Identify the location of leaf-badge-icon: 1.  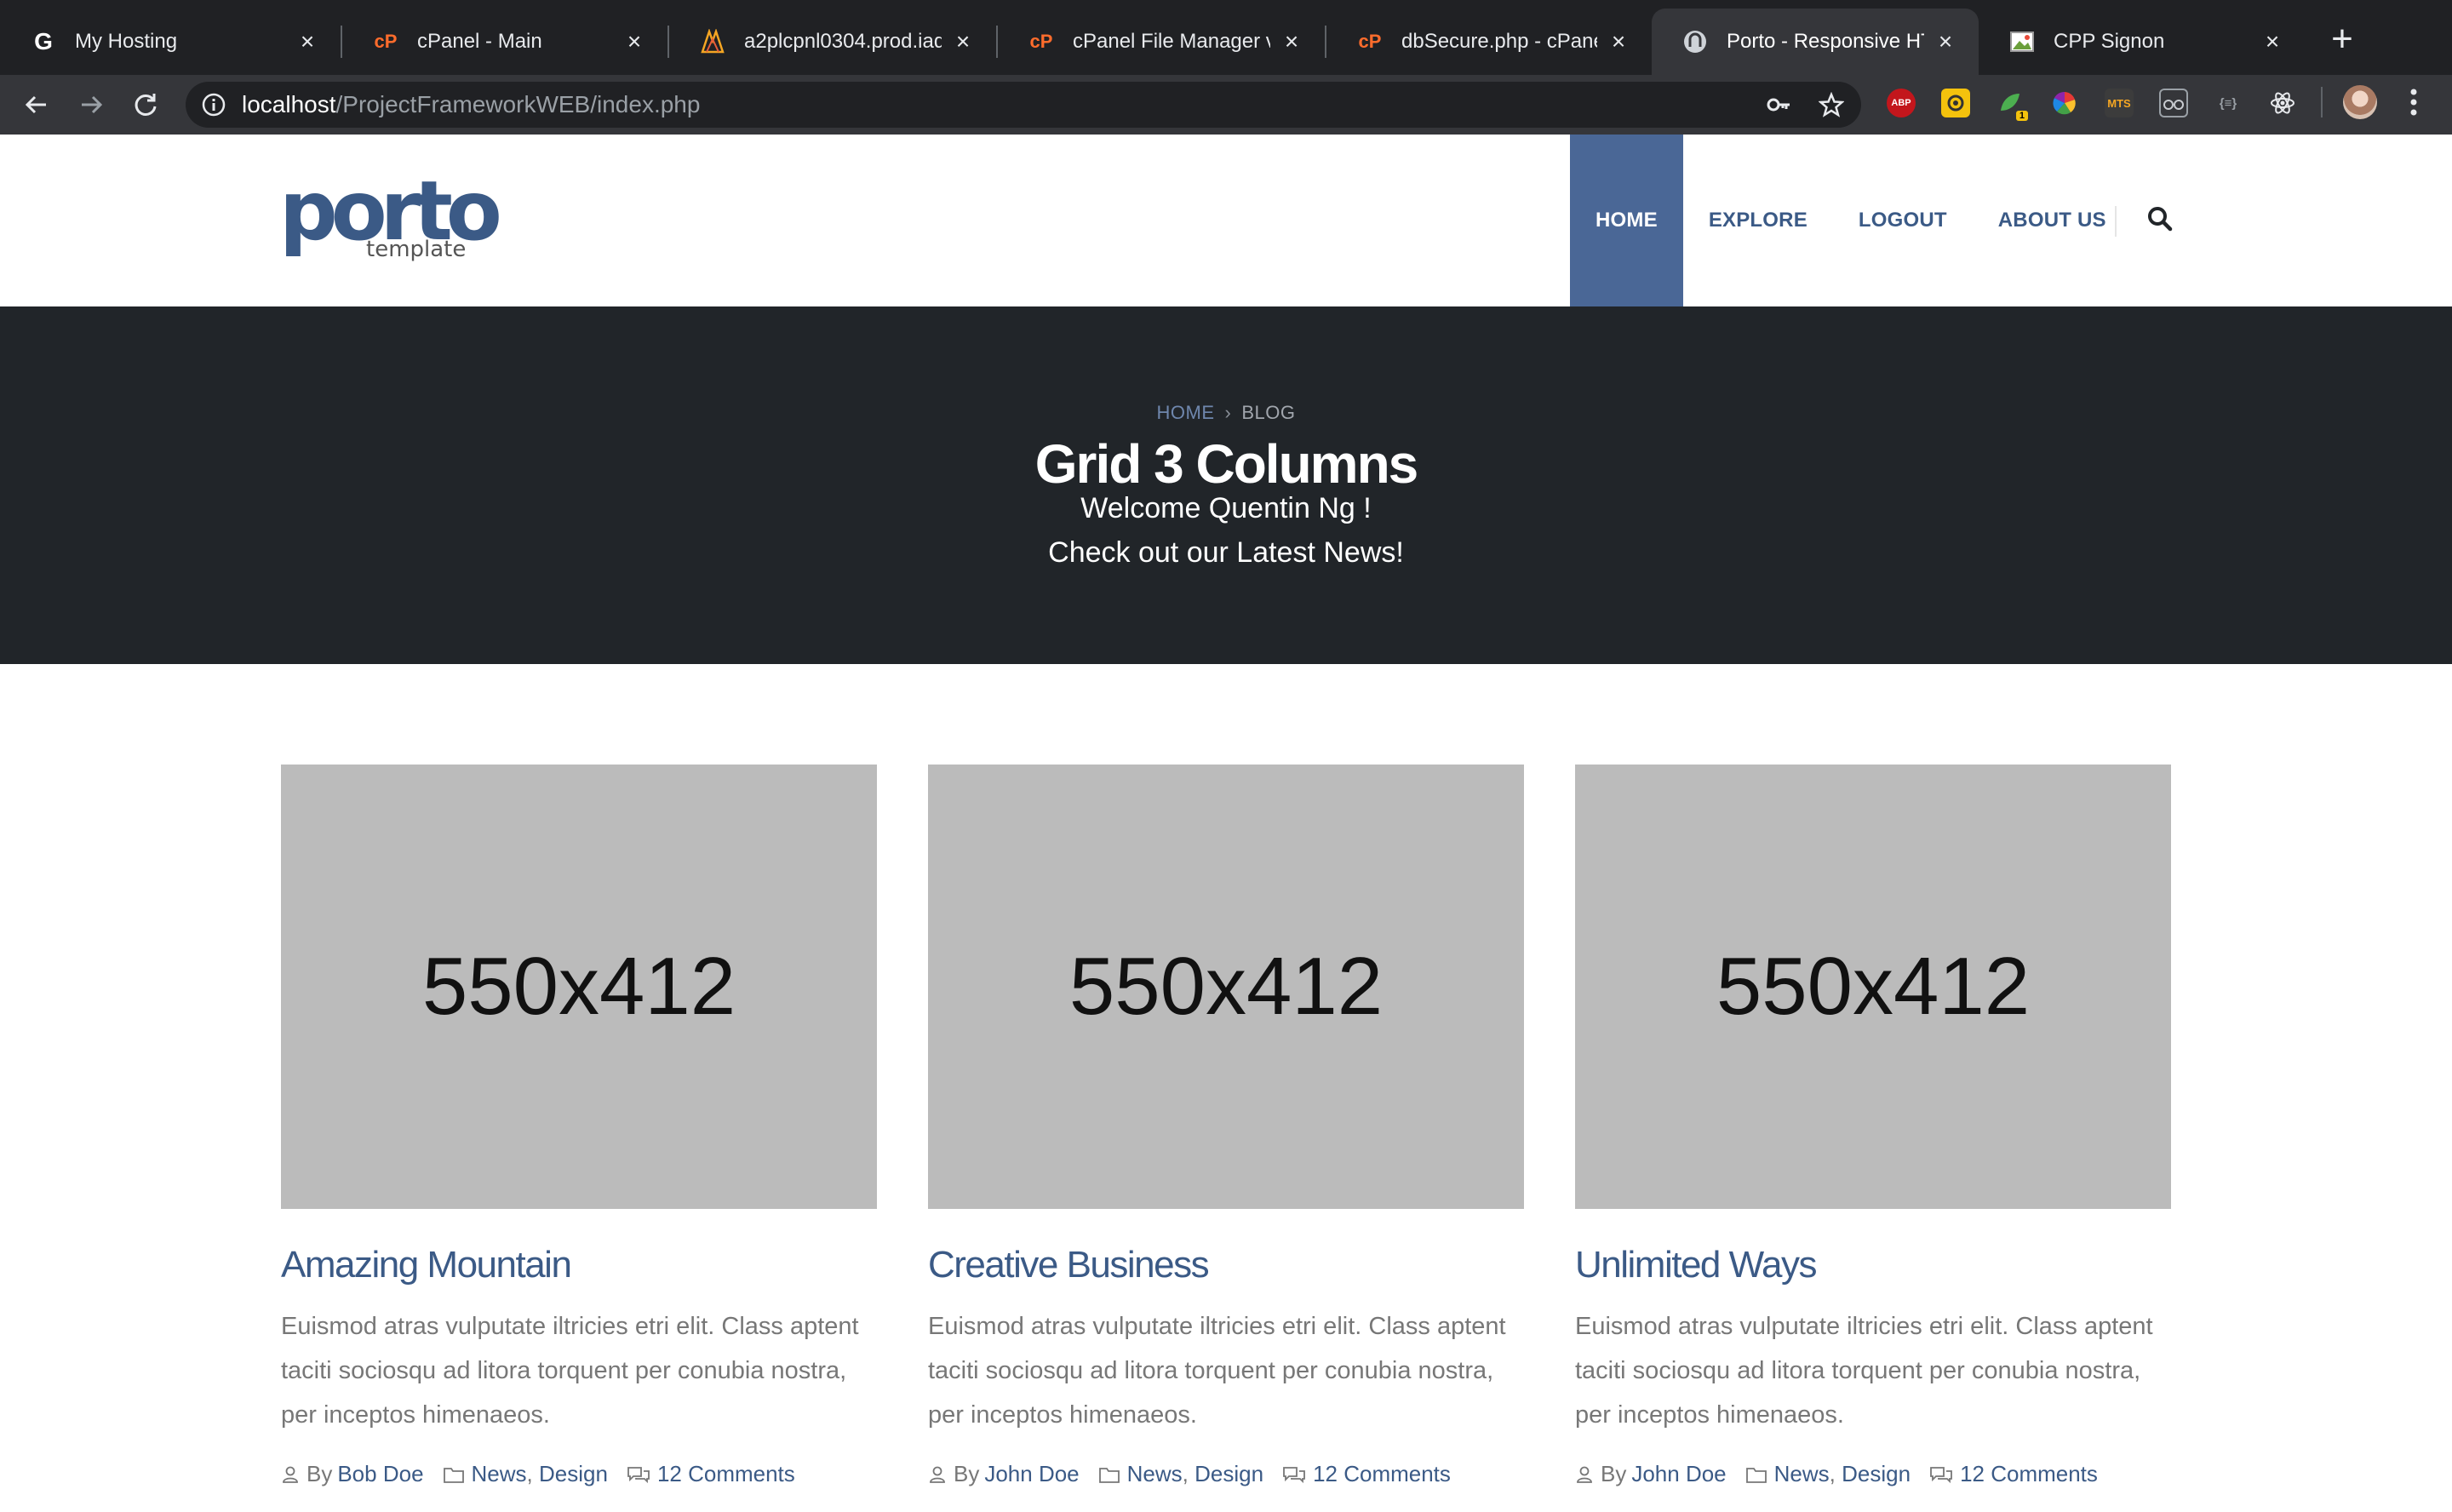
(2012, 105).